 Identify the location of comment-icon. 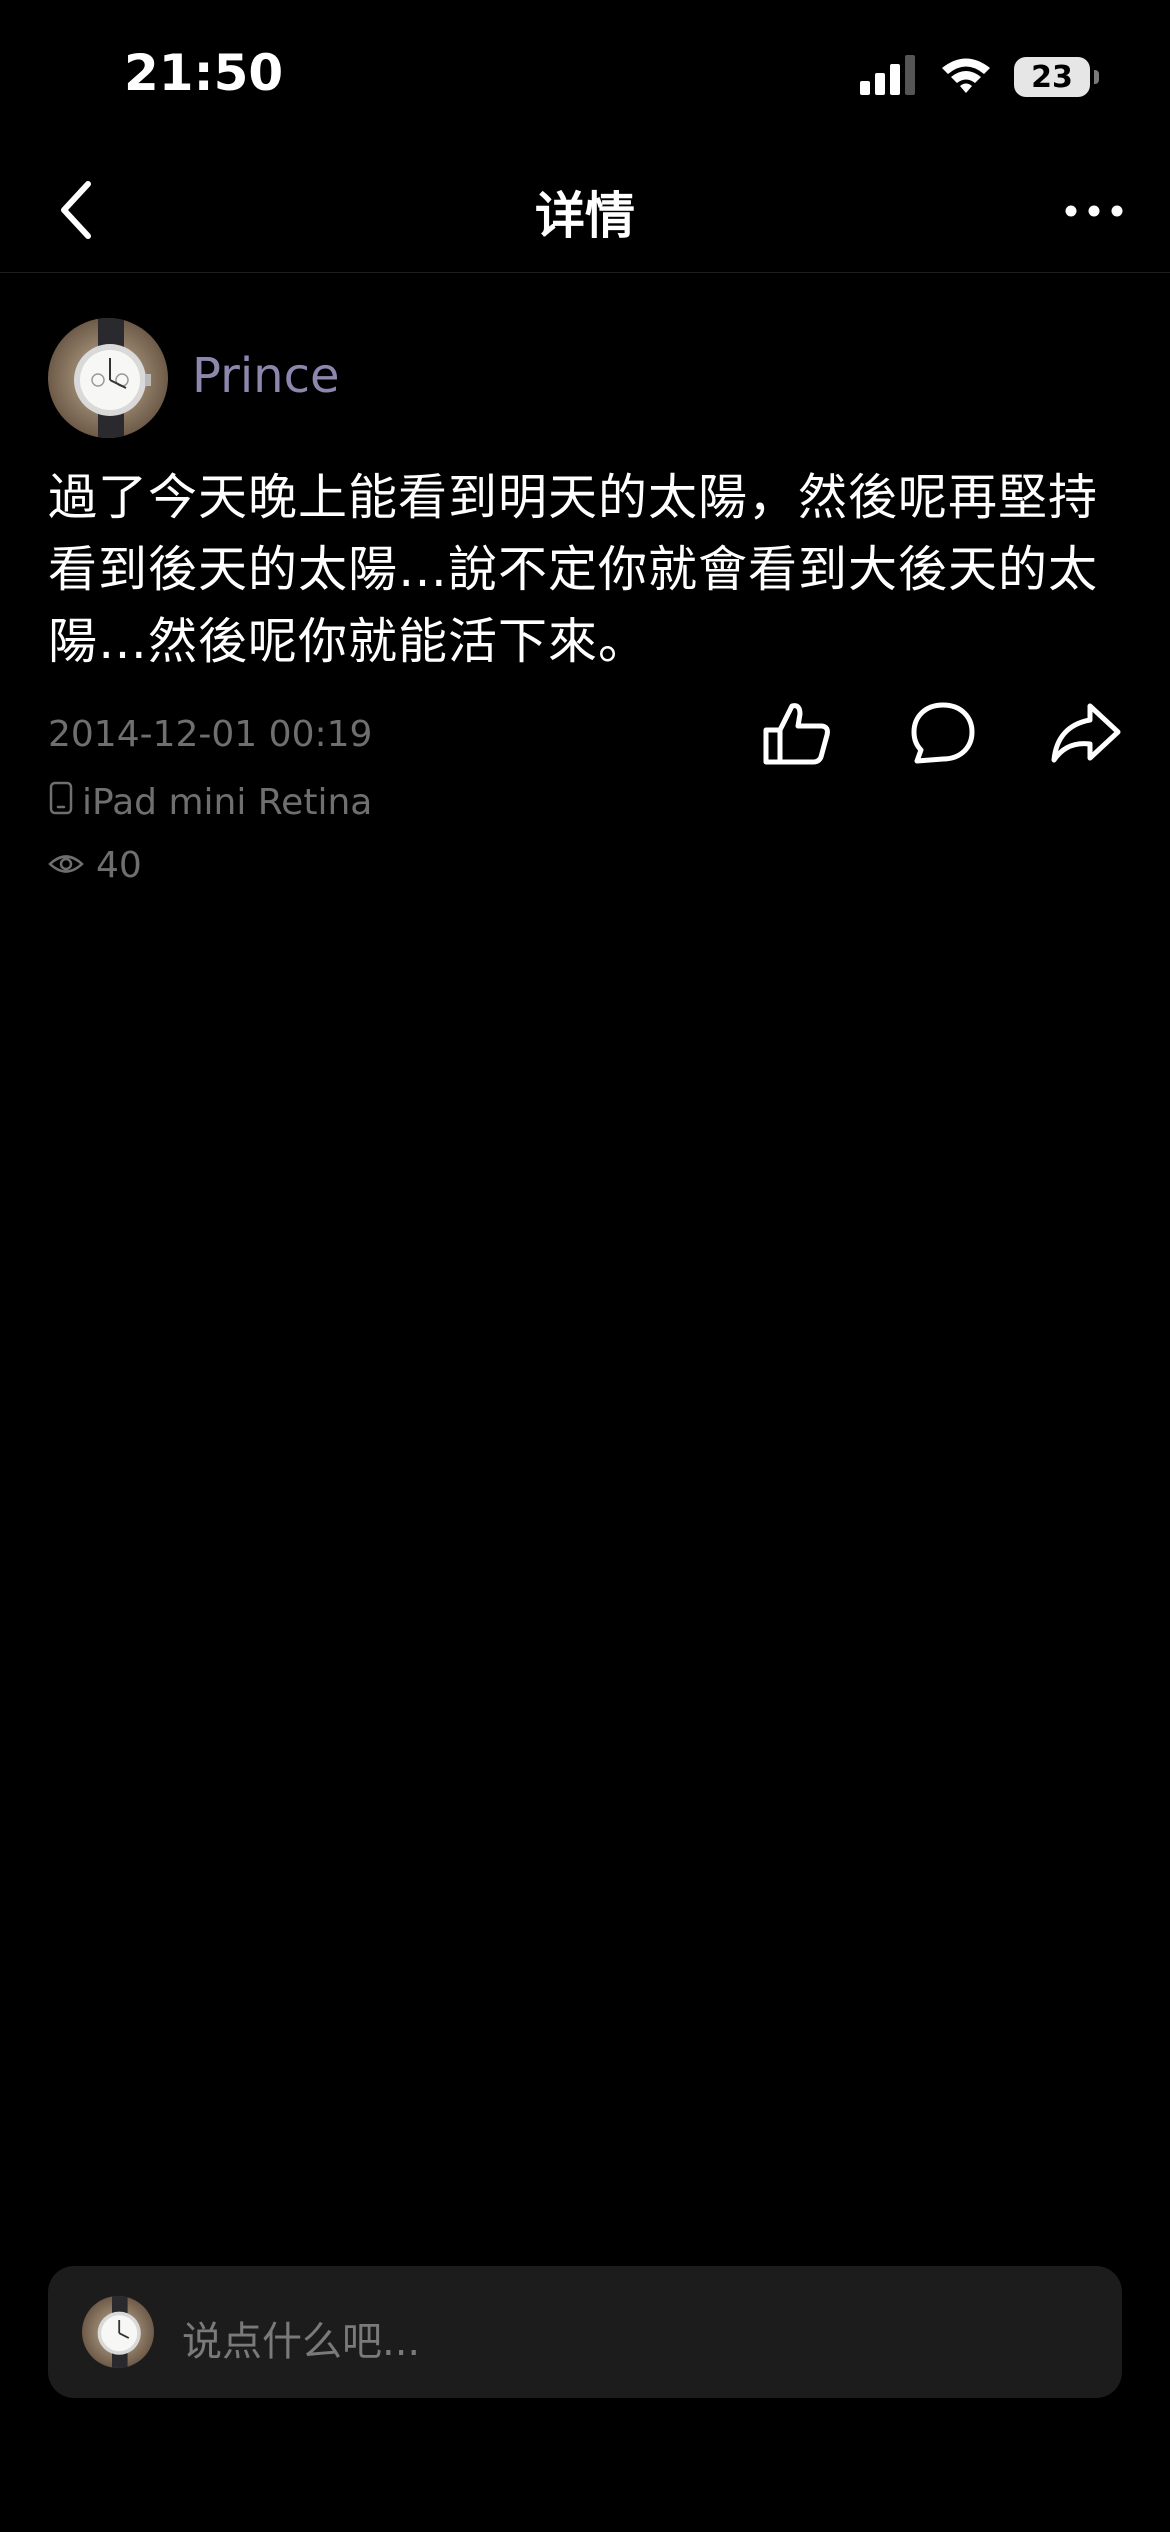
(943, 735).